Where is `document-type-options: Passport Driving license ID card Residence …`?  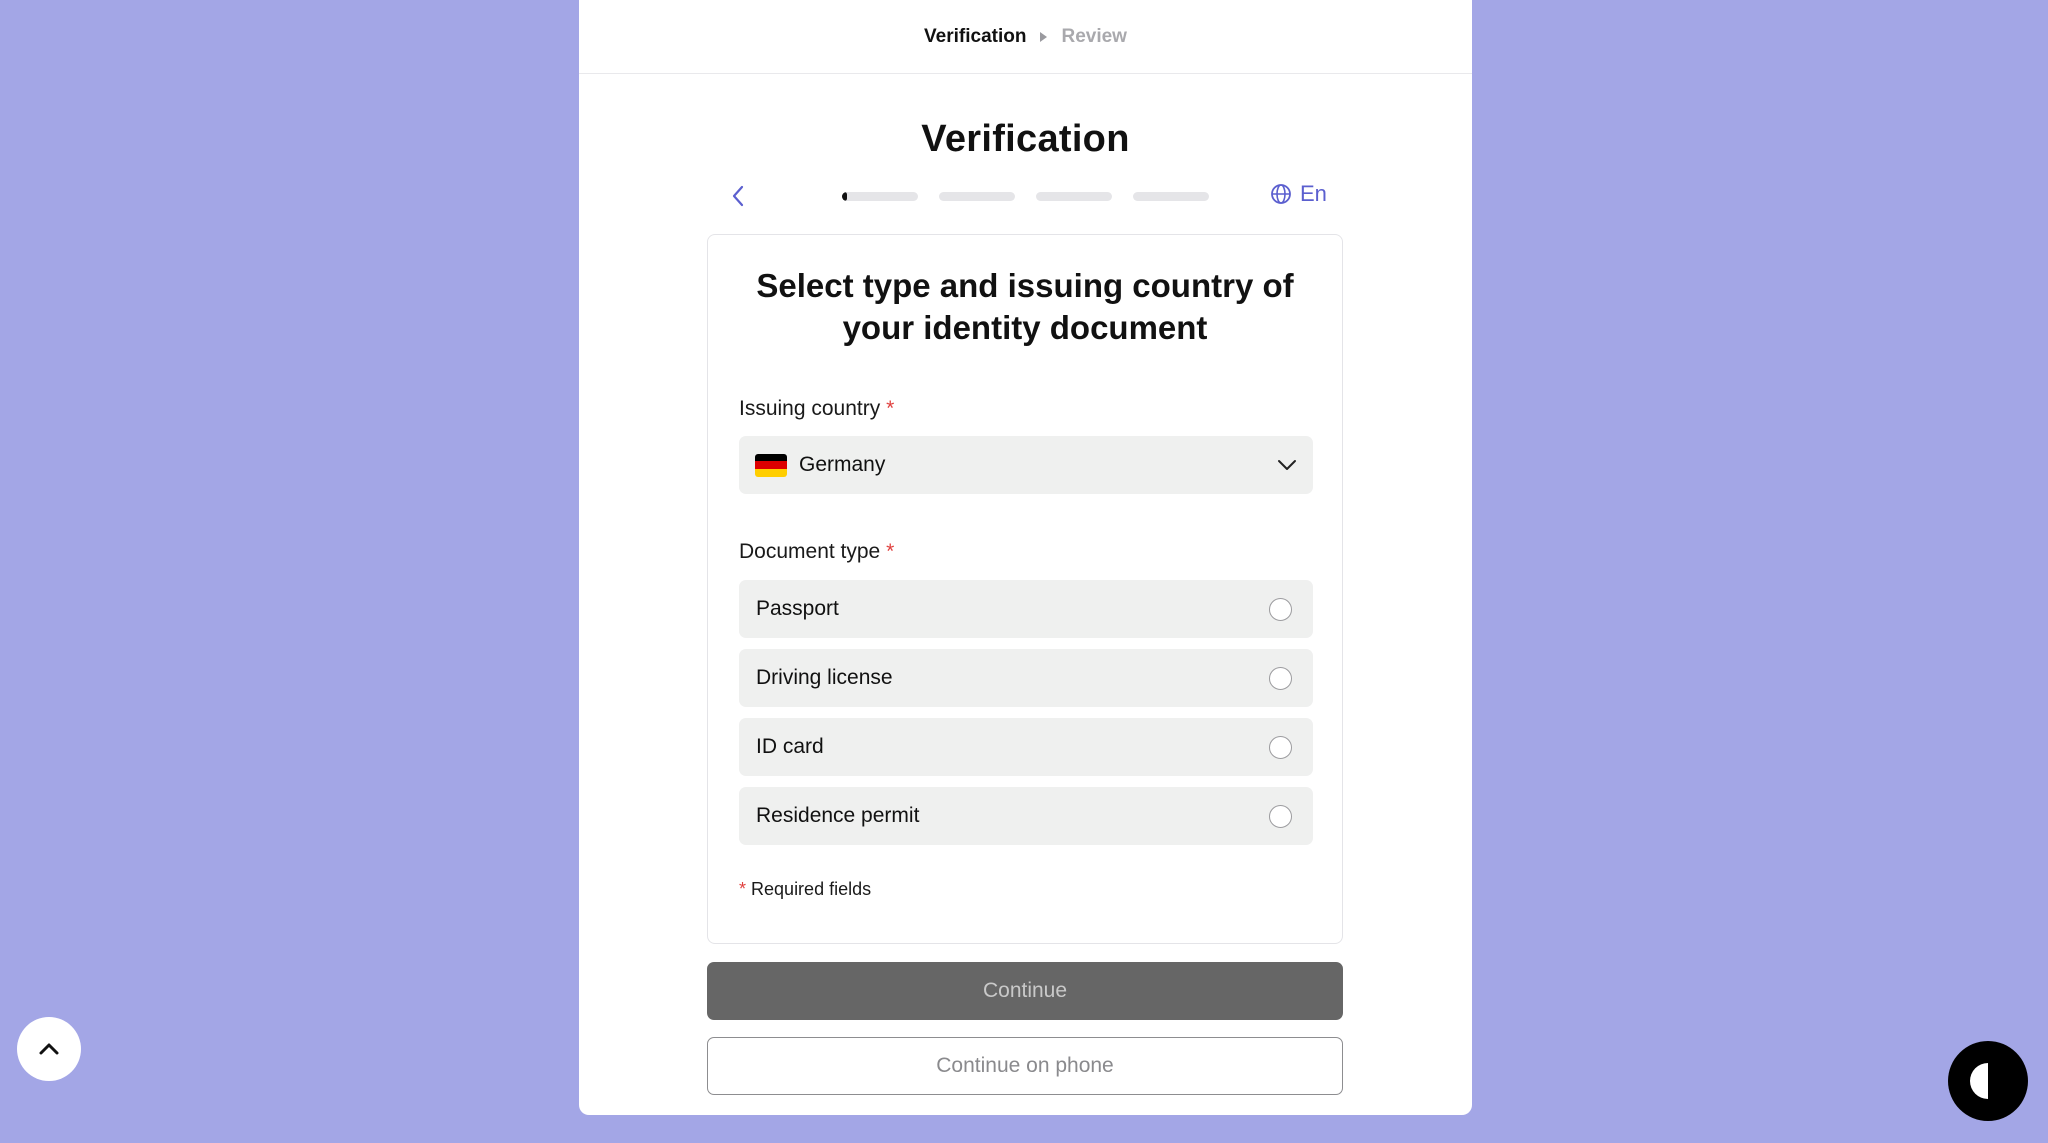
document-type-options: Passport Driving license ID card Residence … is located at coordinates (1026, 718).